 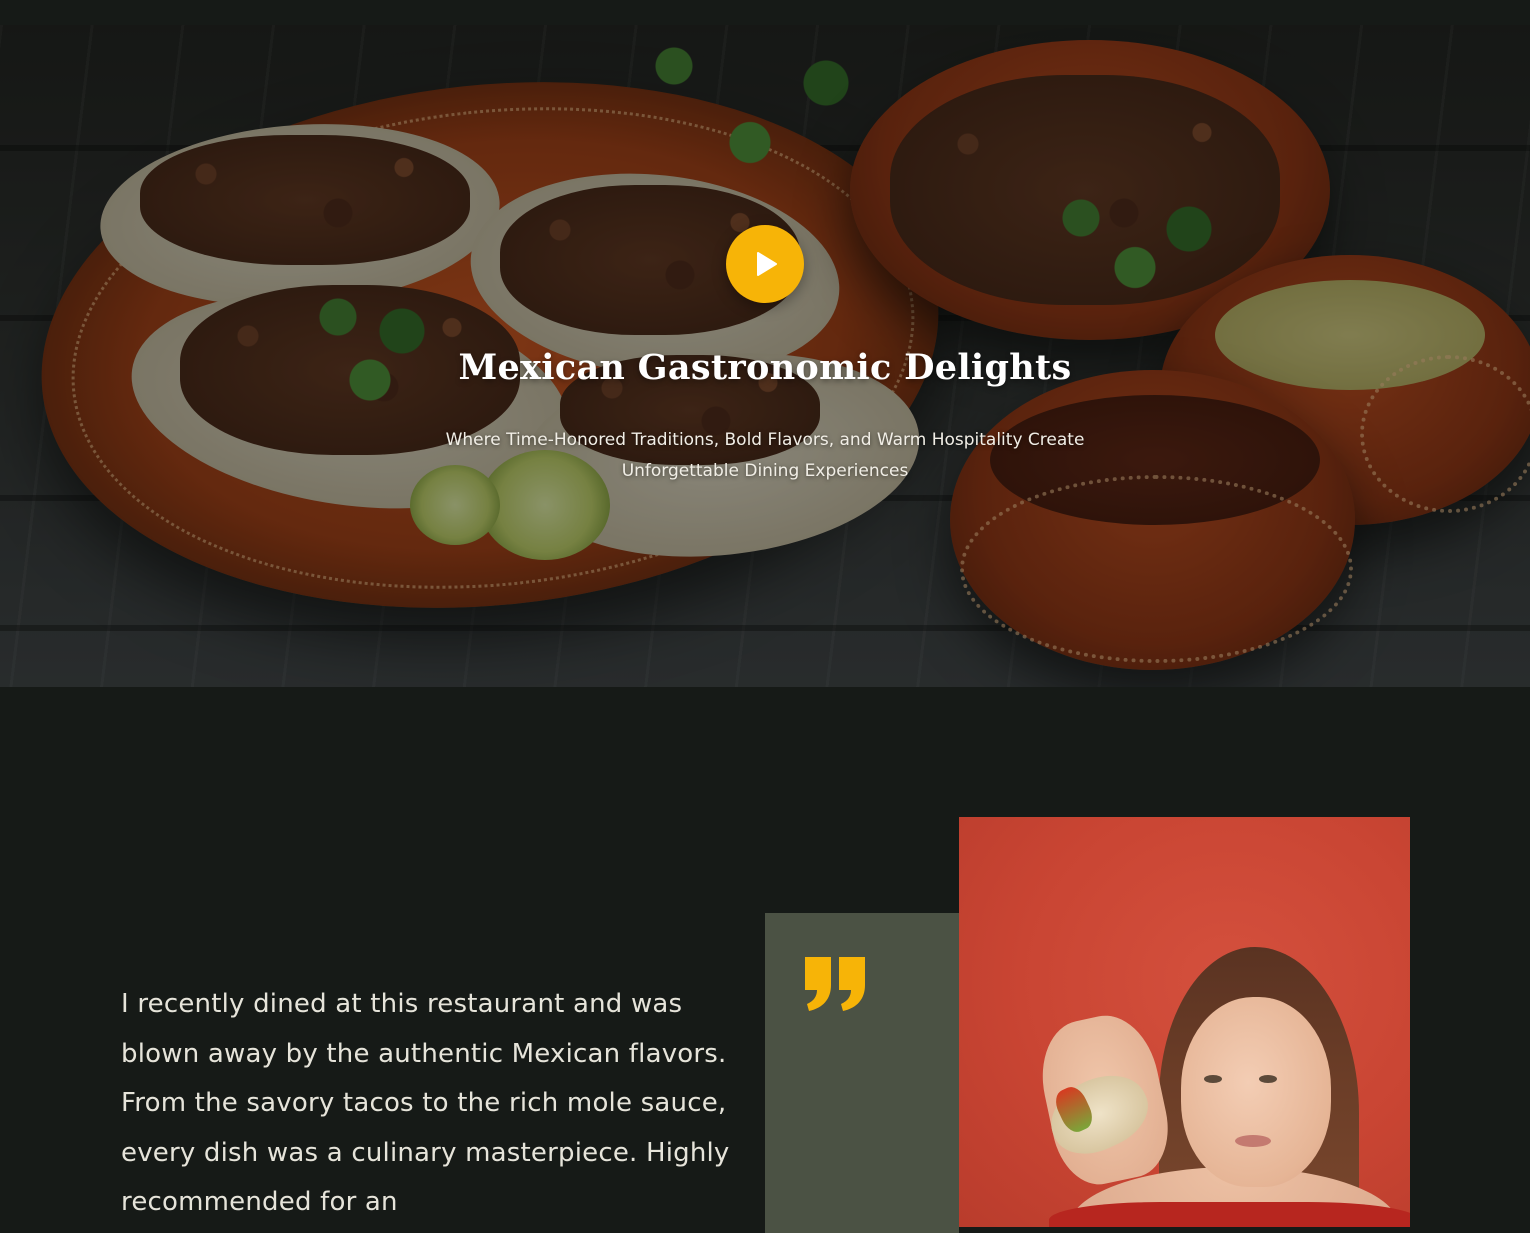 I want to click on play-icon, so click(x=767, y=264).